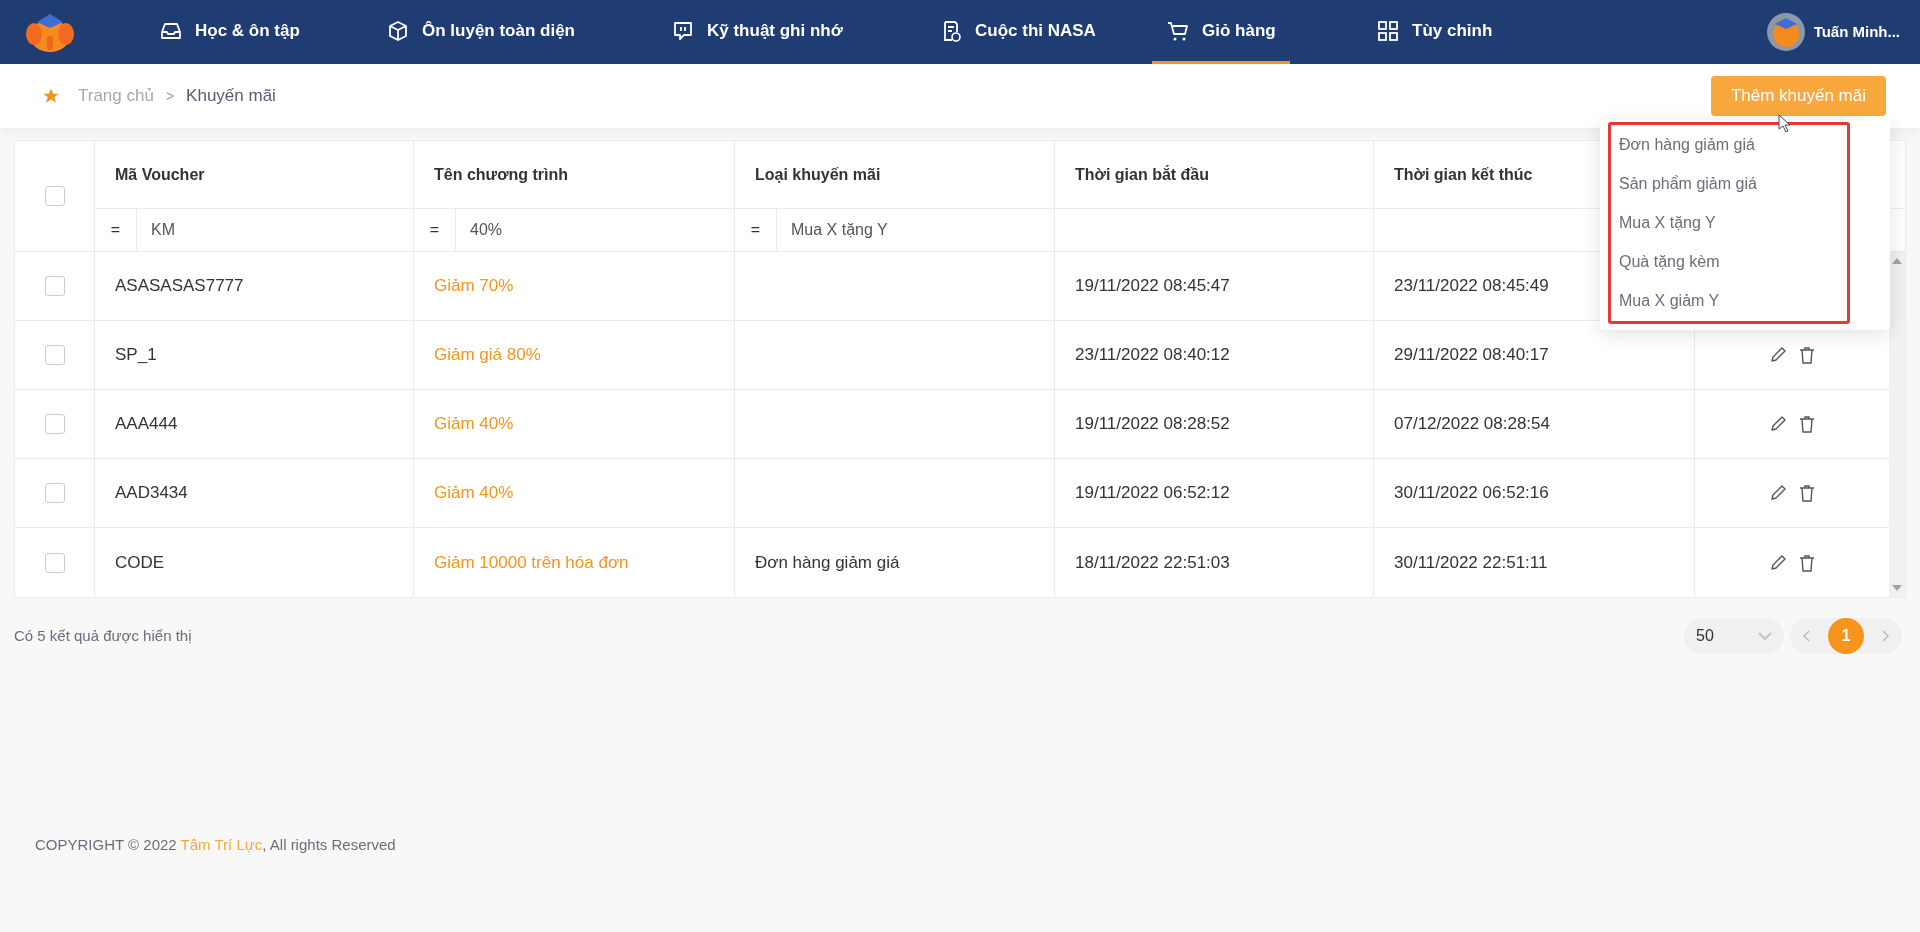 The image size is (1920, 932). What do you see at coordinates (1463, 174) in the screenshot?
I see `column-header: Thời gian kết thúc` at bounding box center [1463, 174].